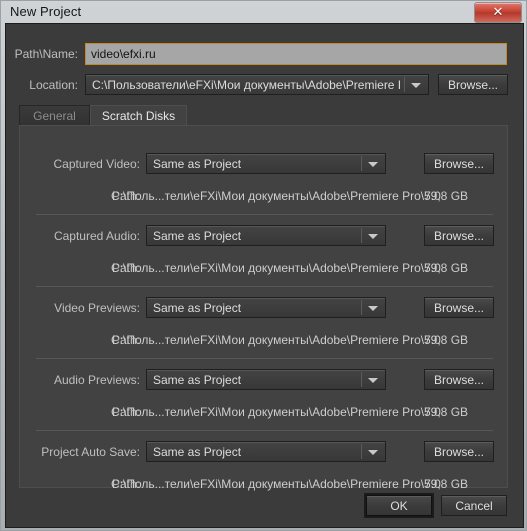 The width and height of the screenshot is (527, 531). What do you see at coordinates (96, 236) in the screenshot?
I see `captured-audio-label: Captured Audio:` at bounding box center [96, 236].